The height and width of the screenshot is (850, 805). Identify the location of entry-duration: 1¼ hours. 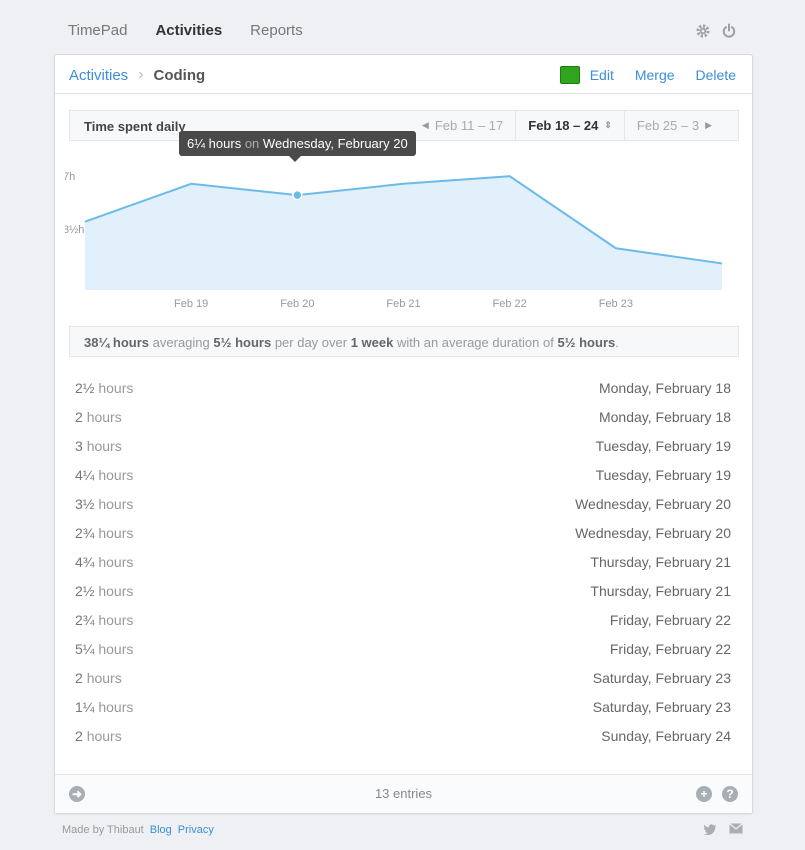
(104, 713).